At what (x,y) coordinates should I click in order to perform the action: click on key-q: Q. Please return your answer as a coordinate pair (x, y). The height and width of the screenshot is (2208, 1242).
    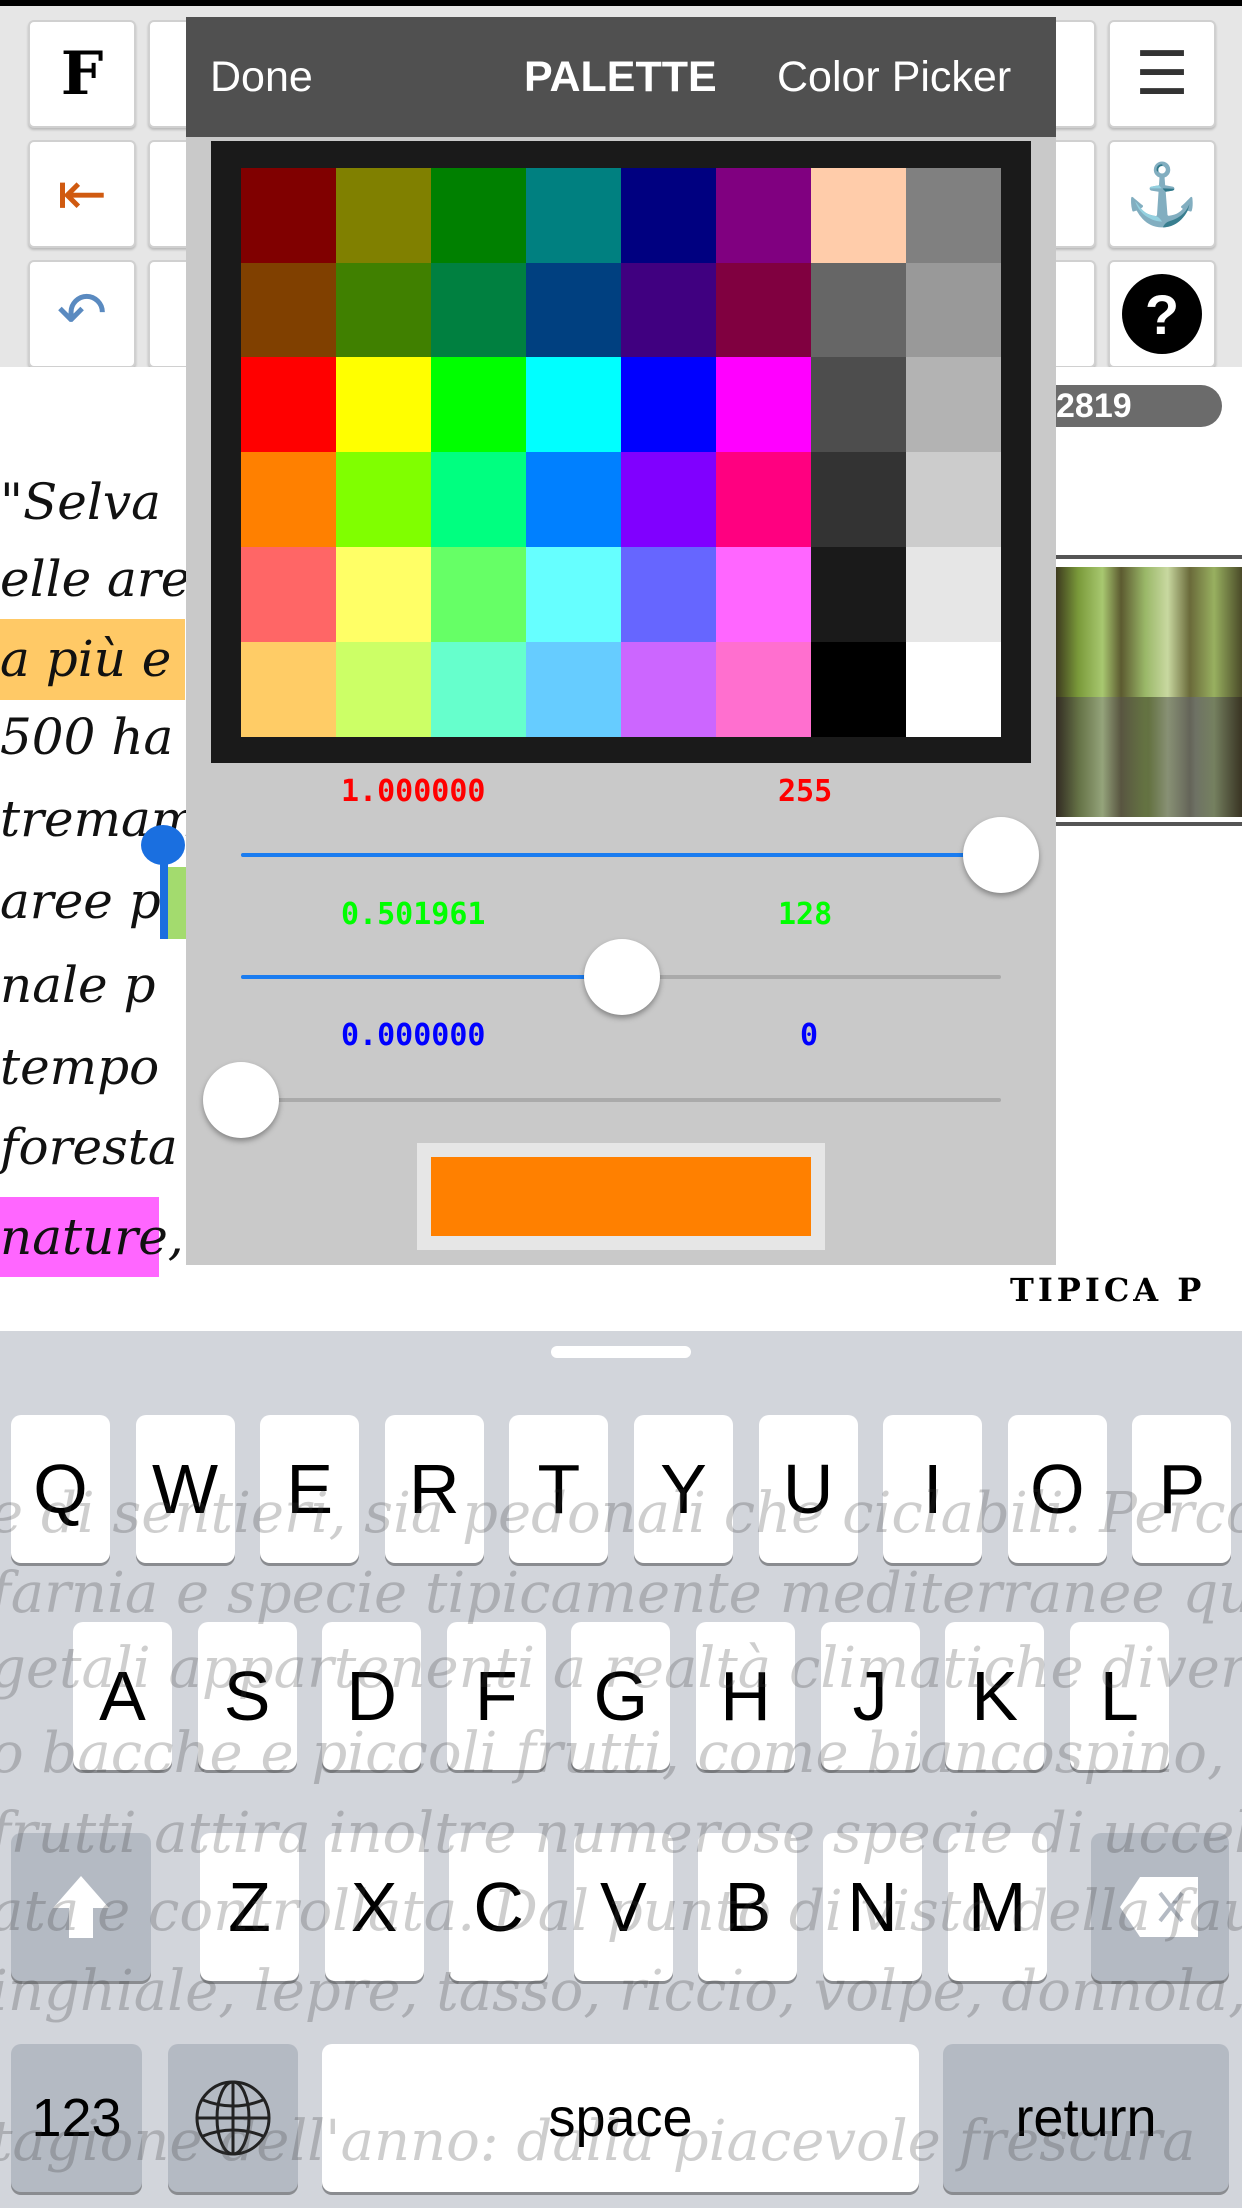
    Looking at the image, I should click on (60, 1489).